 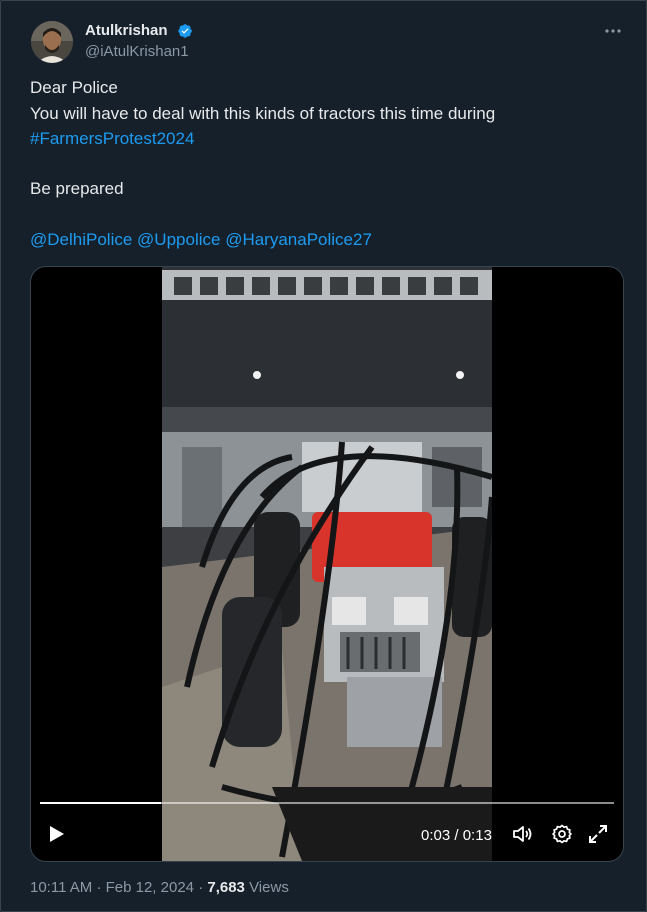 I want to click on current-time: 0:03, so click(x=436, y=835).